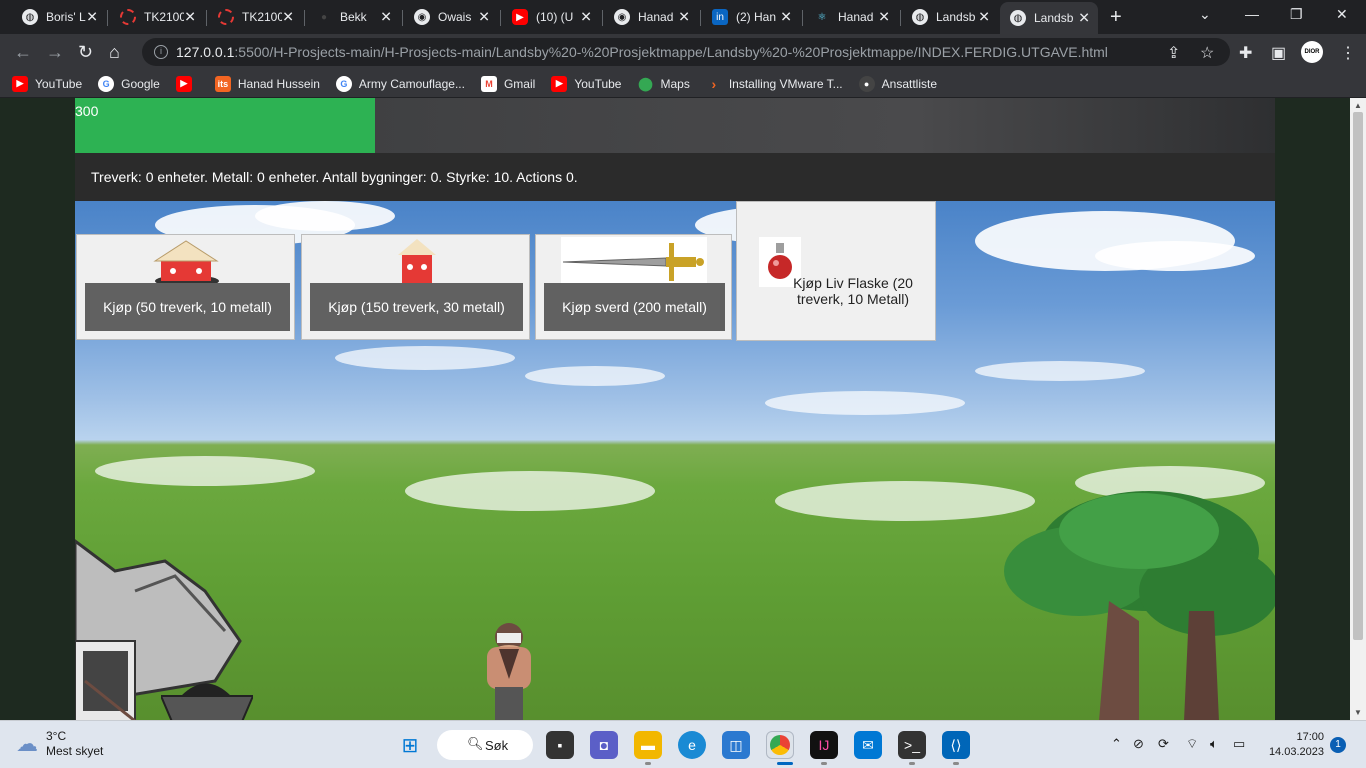 The width and height of the screenshot is (1366, 768). I want to click on store-icon: ◫, so click(736, 745).